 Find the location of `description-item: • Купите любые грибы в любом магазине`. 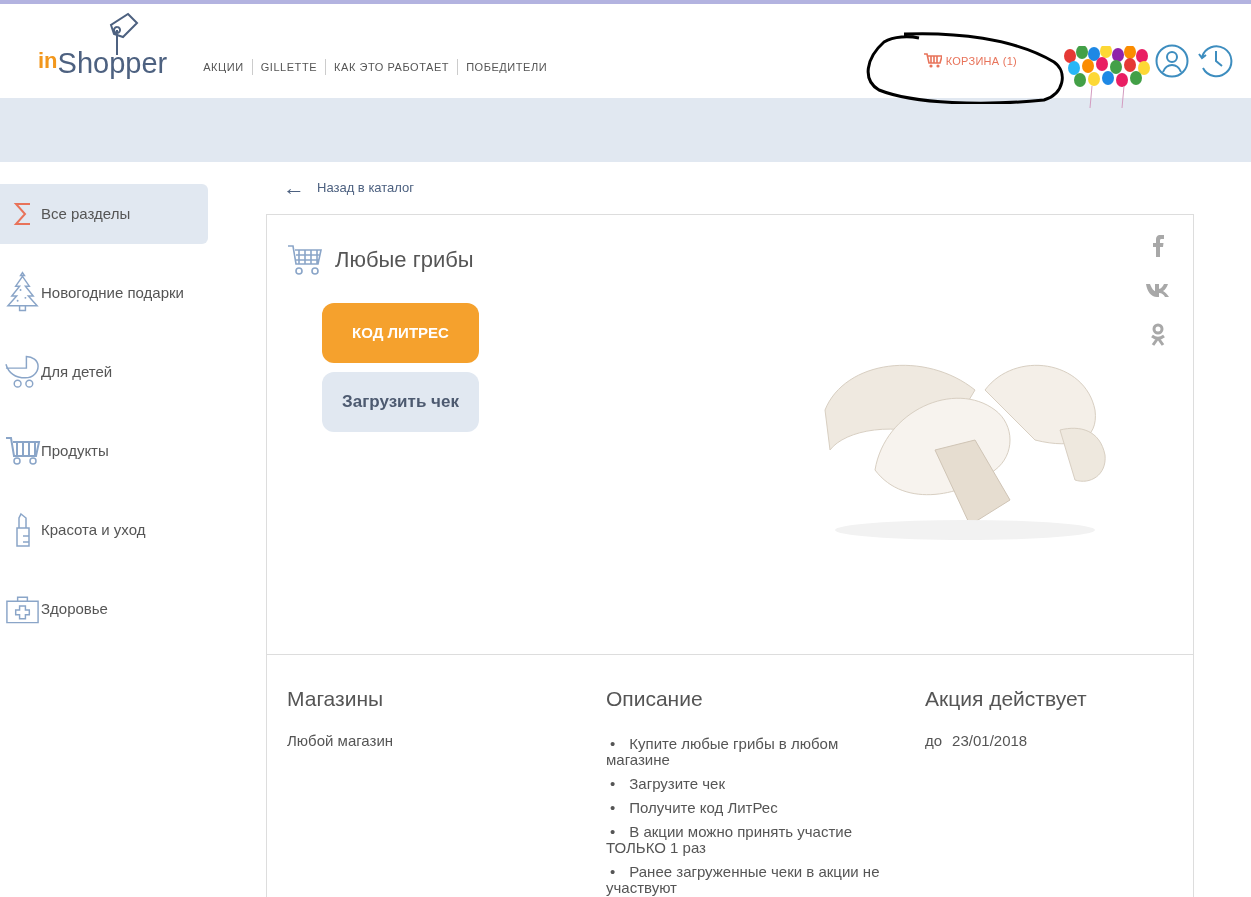

description-item: • Купите любые грибы в любом магазине is located at coordinates (723, 751).